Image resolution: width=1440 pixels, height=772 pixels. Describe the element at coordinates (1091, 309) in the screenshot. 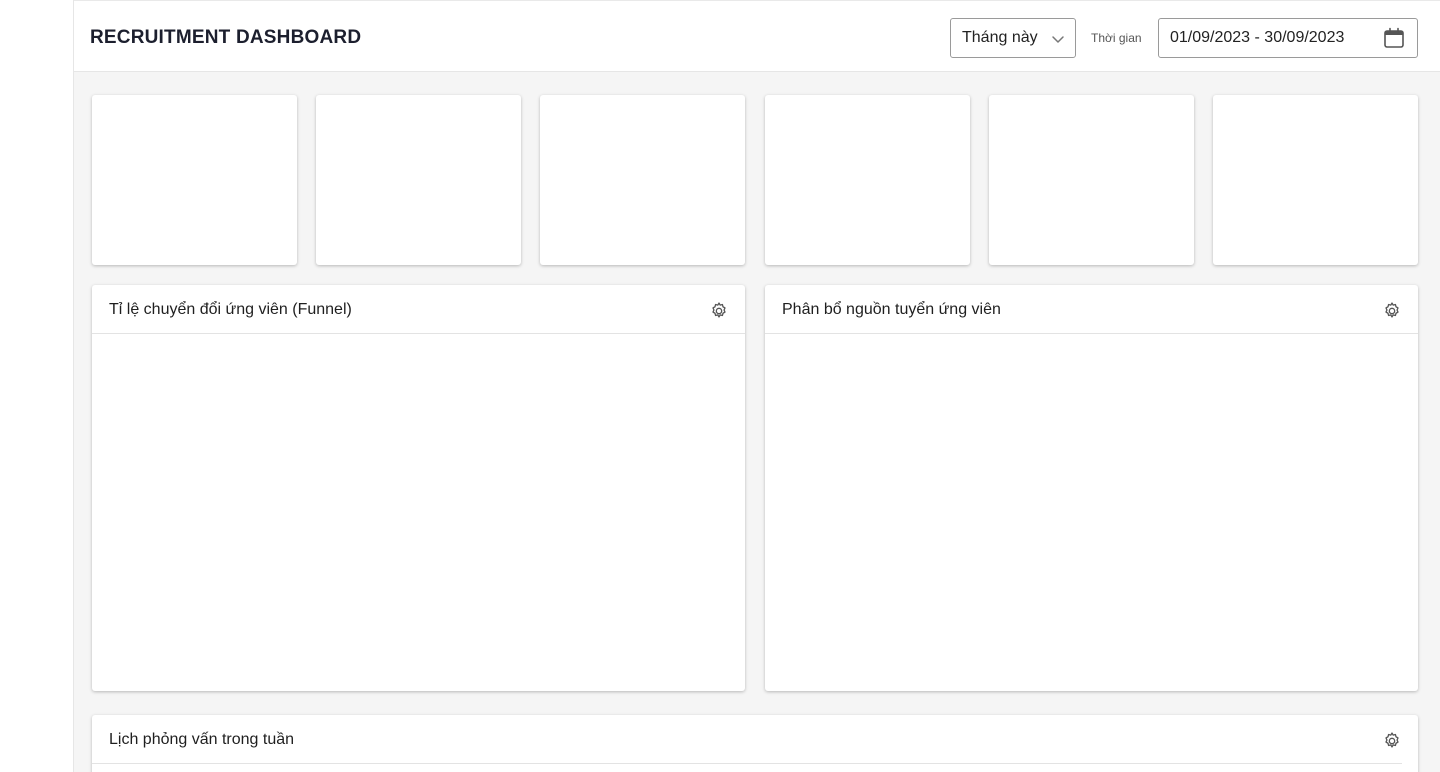

I see `sources-panel-header: Phân bổ nguồn tuyển ứng viên` at that location.